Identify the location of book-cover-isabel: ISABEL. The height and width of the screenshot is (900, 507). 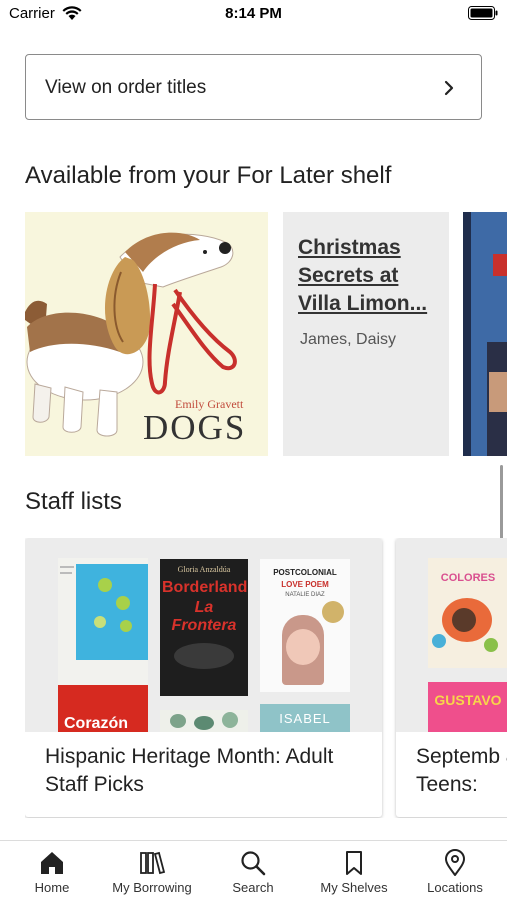
(305, 718).